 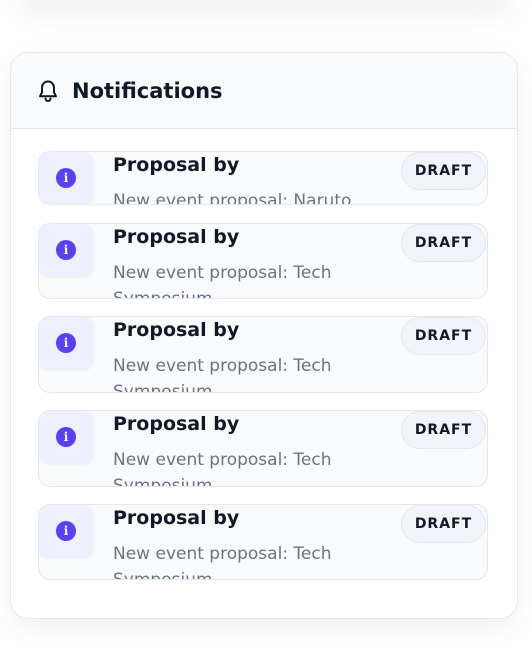 I want to click on panel-title: Notifications, so click(x=147, y=90).